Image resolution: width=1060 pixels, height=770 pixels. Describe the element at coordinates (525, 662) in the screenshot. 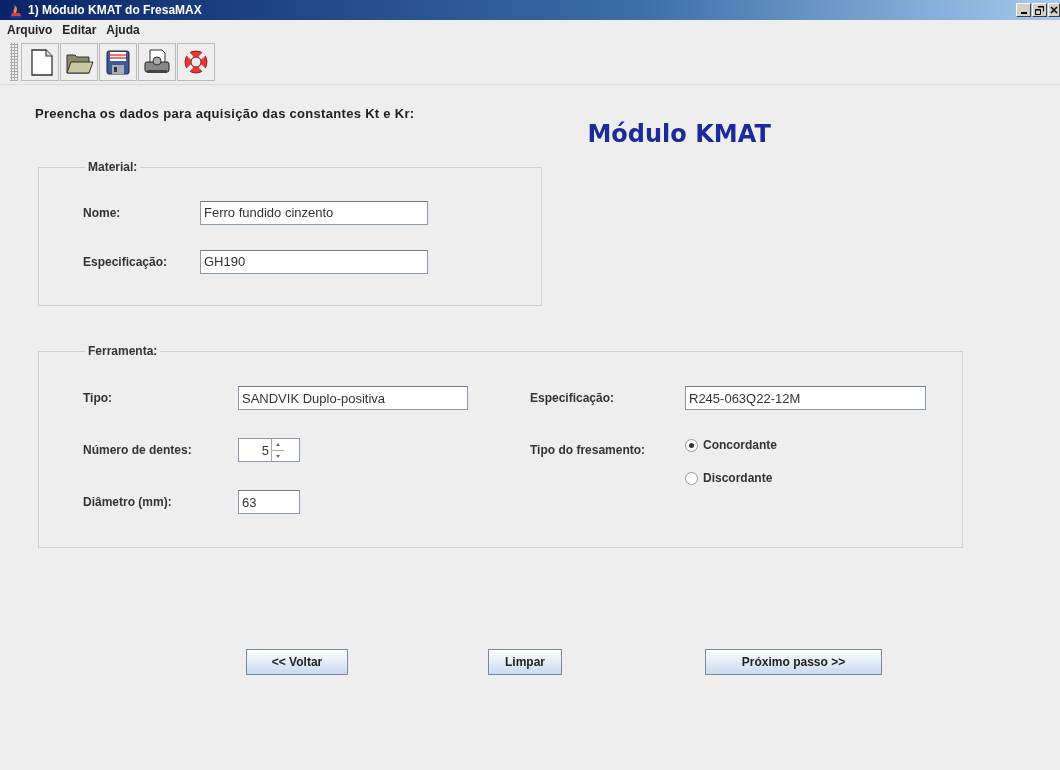

I see `action-button: Limpar` at that location.